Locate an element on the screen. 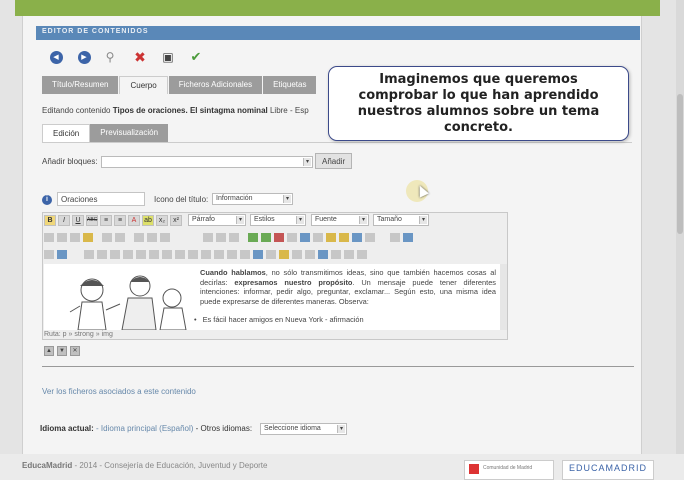 Image resolution: width=684 pixels, height=480 pixels. video-icon is located at coordinates (279, 237).